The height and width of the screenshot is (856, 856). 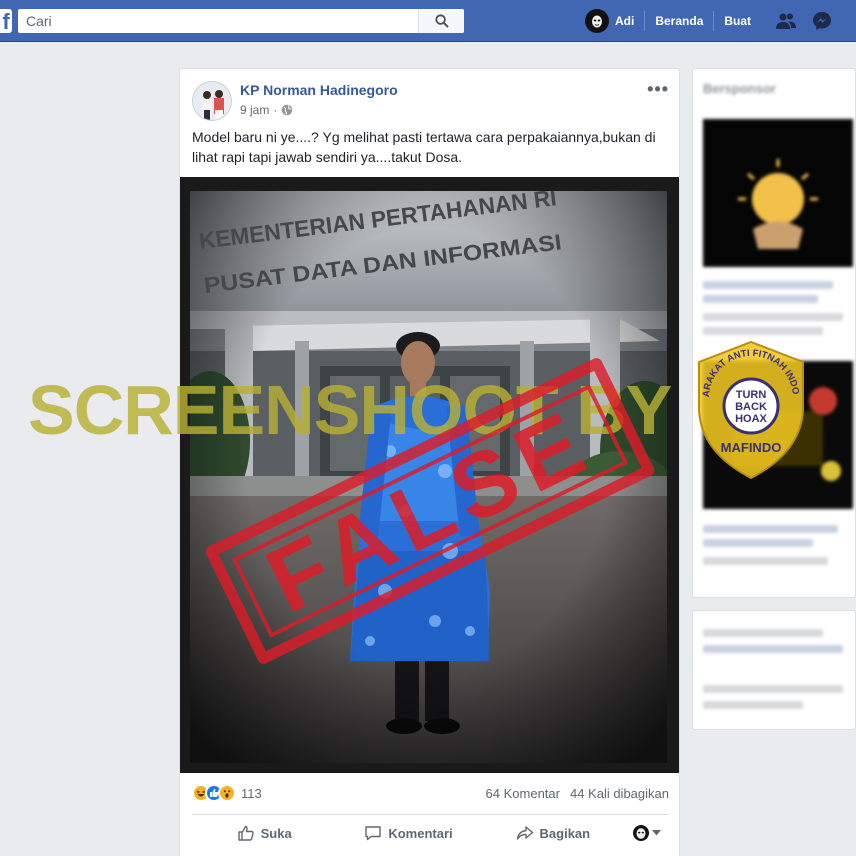 What do you see at coordinates (680, 21) in the screenshot?
I see `nav-home-link: Beranda` at bounding box center [680, 21].